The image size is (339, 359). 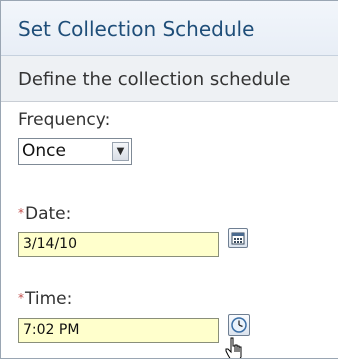 What do you see at coordinates (154, 79) in the screenshot?
I see `page-subtitle: Define the collection schedule` at bounding box center [154, 79].